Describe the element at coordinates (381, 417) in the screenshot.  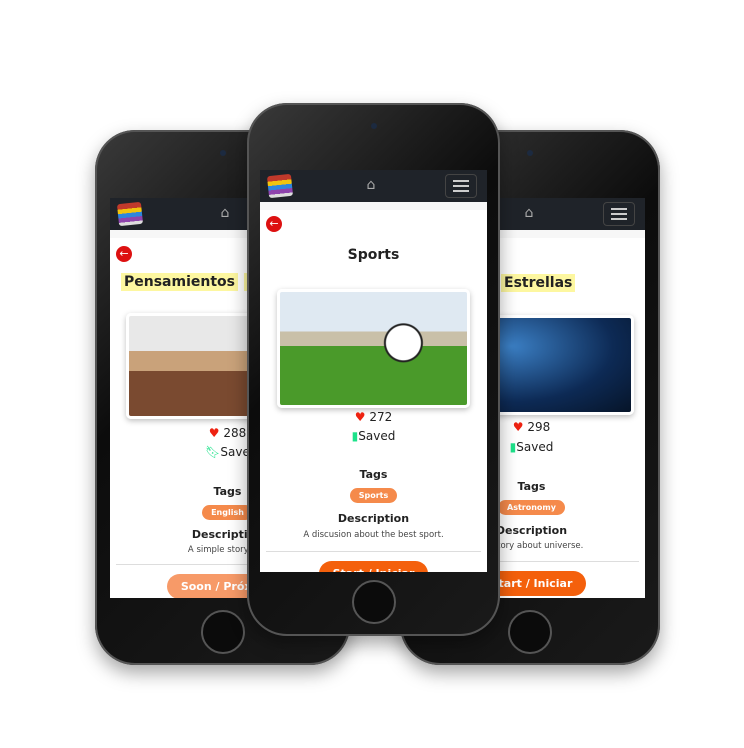
I see `likes-count: 272` at that location.